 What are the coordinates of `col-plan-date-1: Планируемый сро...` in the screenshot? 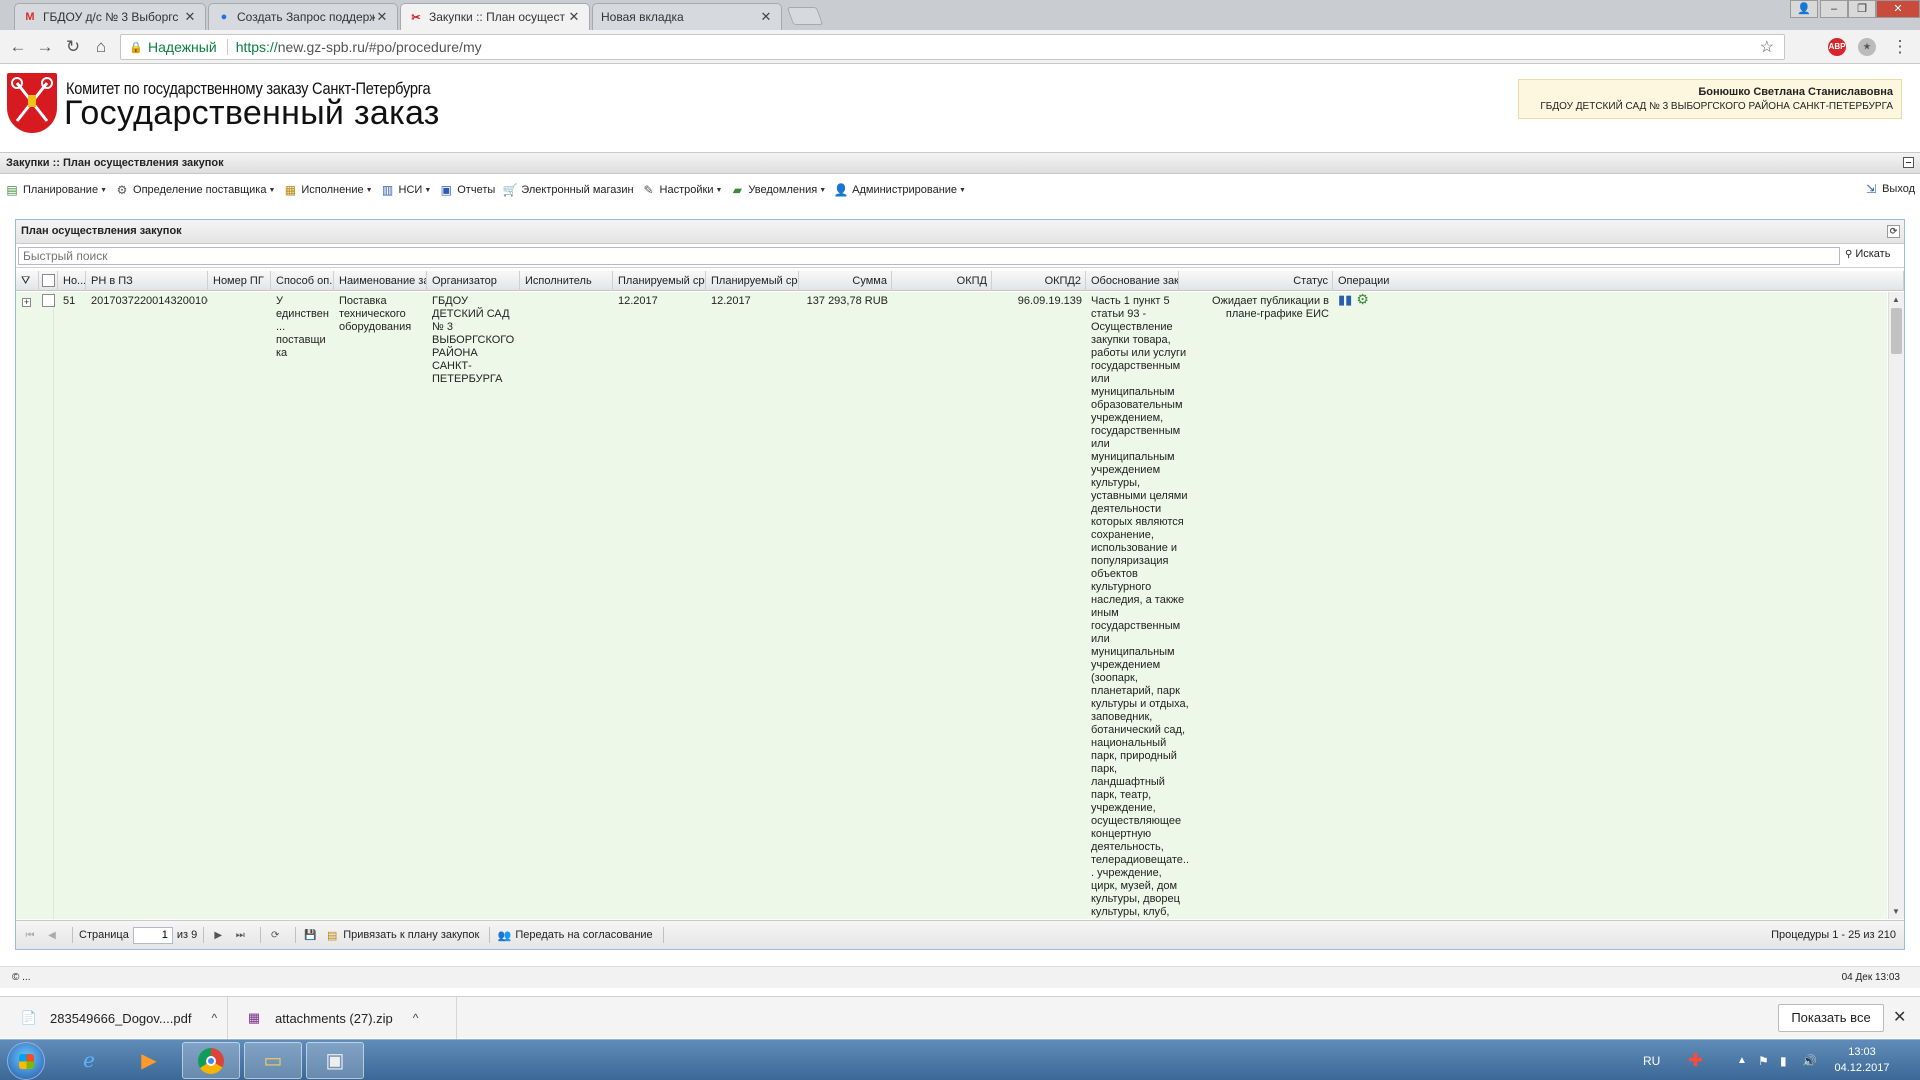 It's located at (659, 281).